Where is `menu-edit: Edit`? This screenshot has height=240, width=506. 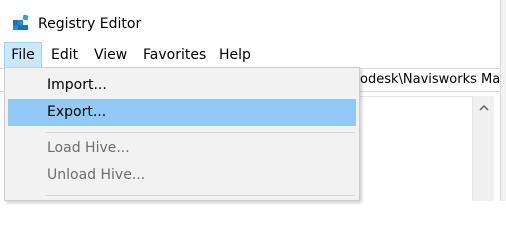
menu-edit: Edit is located at coordinates (64, 55).